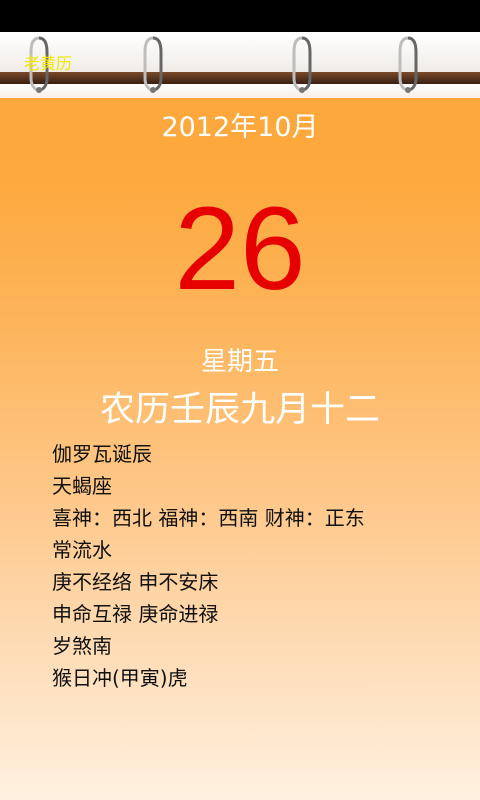  What do you see at coordinates (120, 678) in the screenshot?
I see `almanac-detail-item: 猴日冲(甲寅)虎` at bounding box center [120, 678].